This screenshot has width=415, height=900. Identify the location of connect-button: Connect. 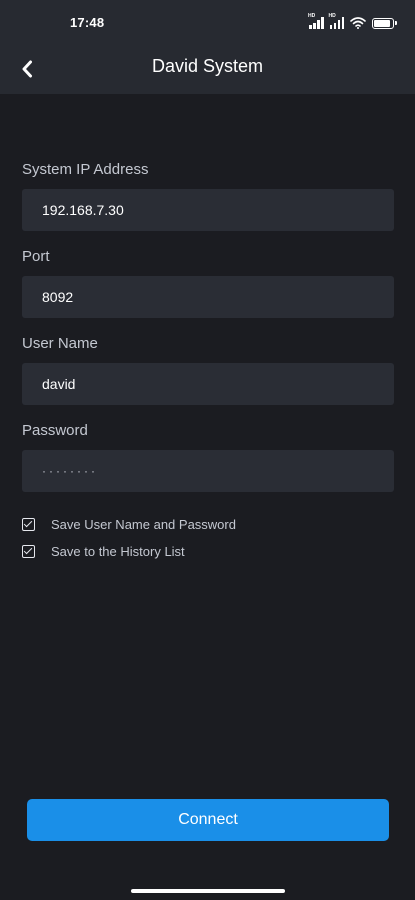
(208, 820).